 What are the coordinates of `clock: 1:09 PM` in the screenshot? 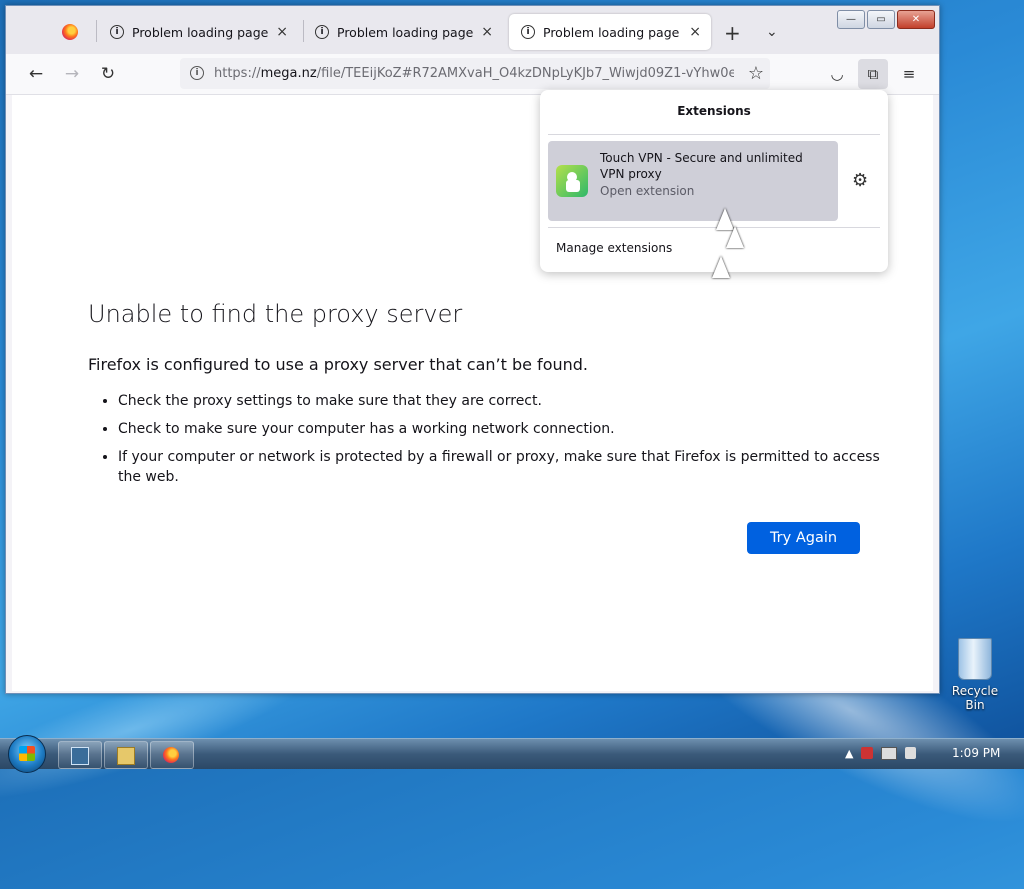 It's located at (976, 753).